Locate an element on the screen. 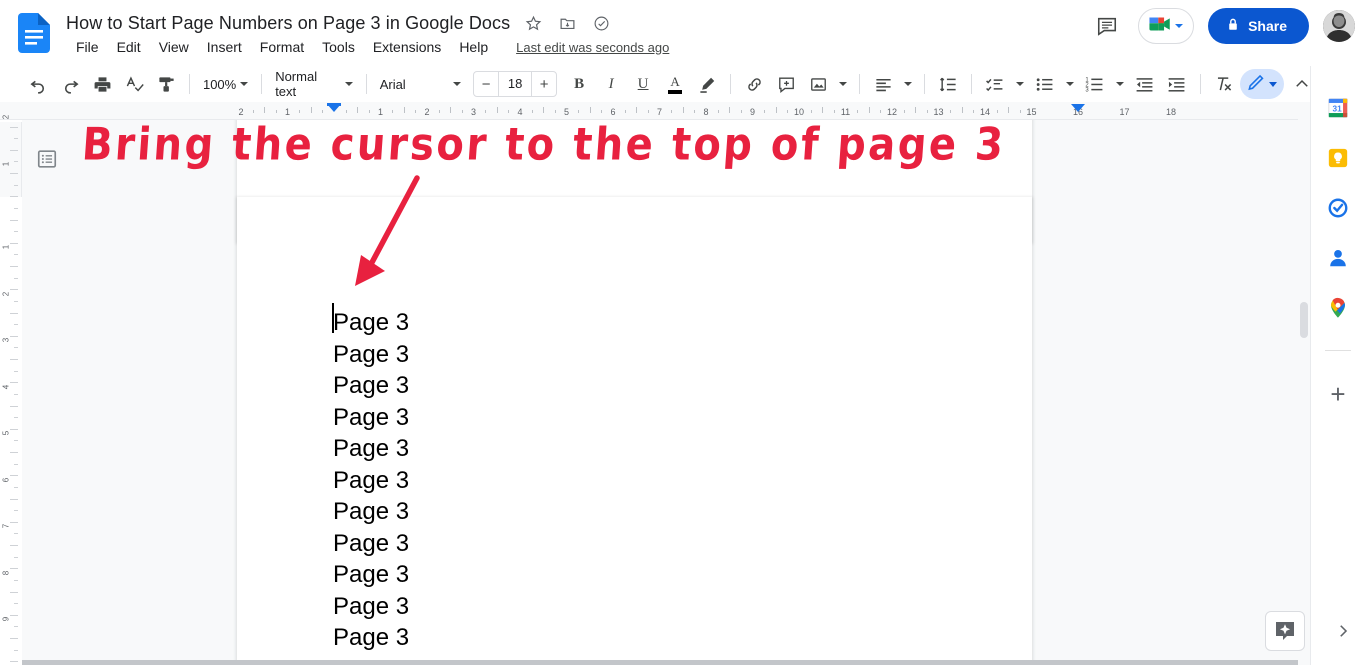 The height and width of the screenshot is (665, 1365). add-addon-button: + is located at coordinates (1337, 394).